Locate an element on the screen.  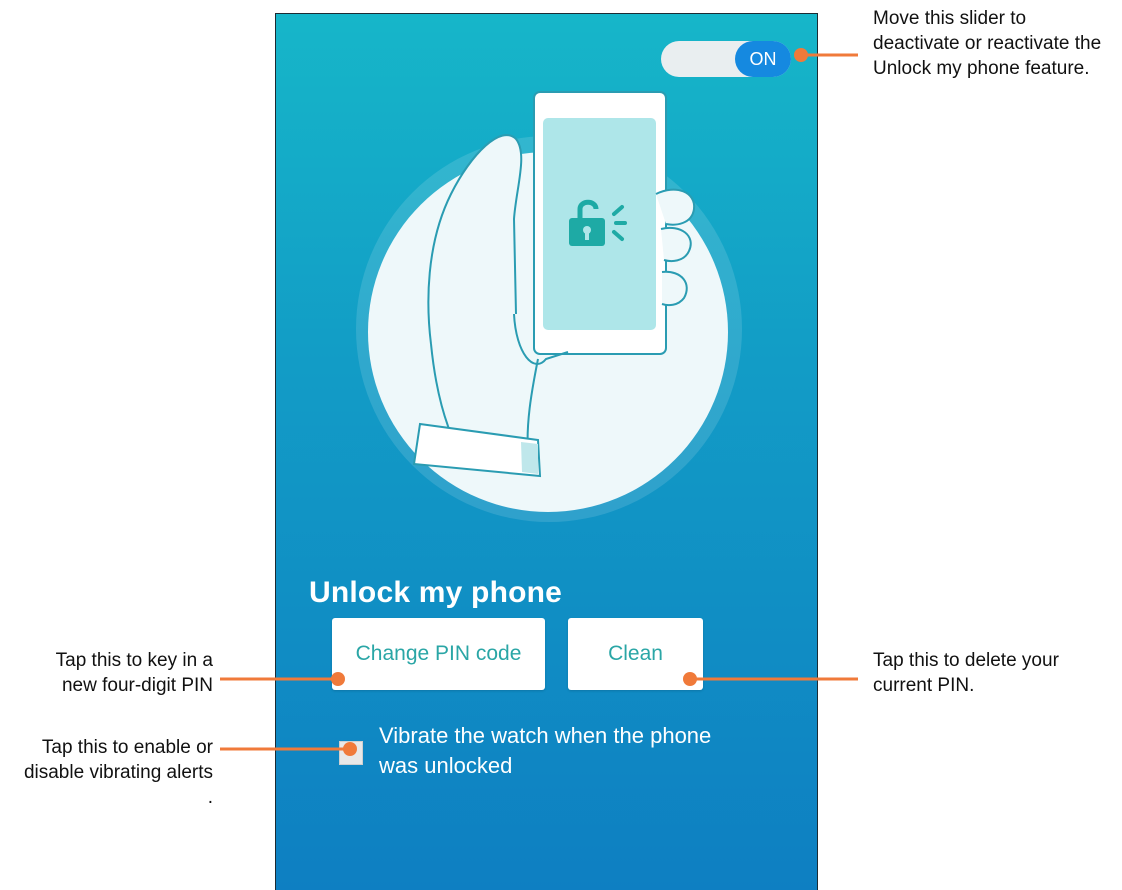
vibrate-checkbox is located at coordinates (351, 753).